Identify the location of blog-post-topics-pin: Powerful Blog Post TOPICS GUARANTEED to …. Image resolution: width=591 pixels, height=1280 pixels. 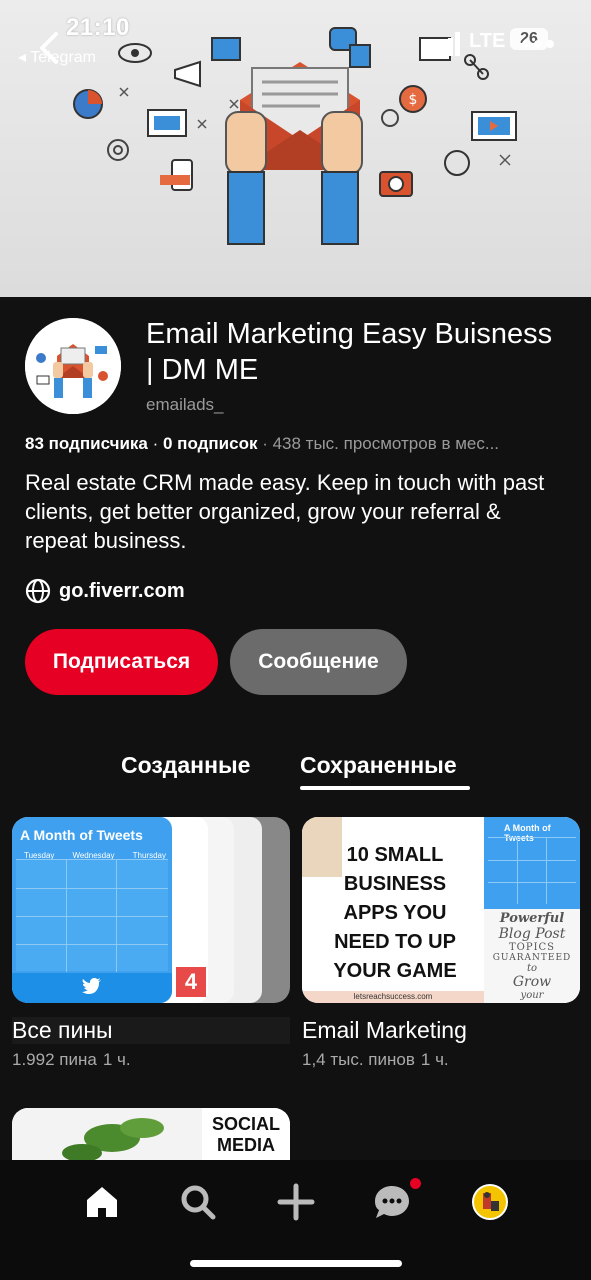
(532, 956).